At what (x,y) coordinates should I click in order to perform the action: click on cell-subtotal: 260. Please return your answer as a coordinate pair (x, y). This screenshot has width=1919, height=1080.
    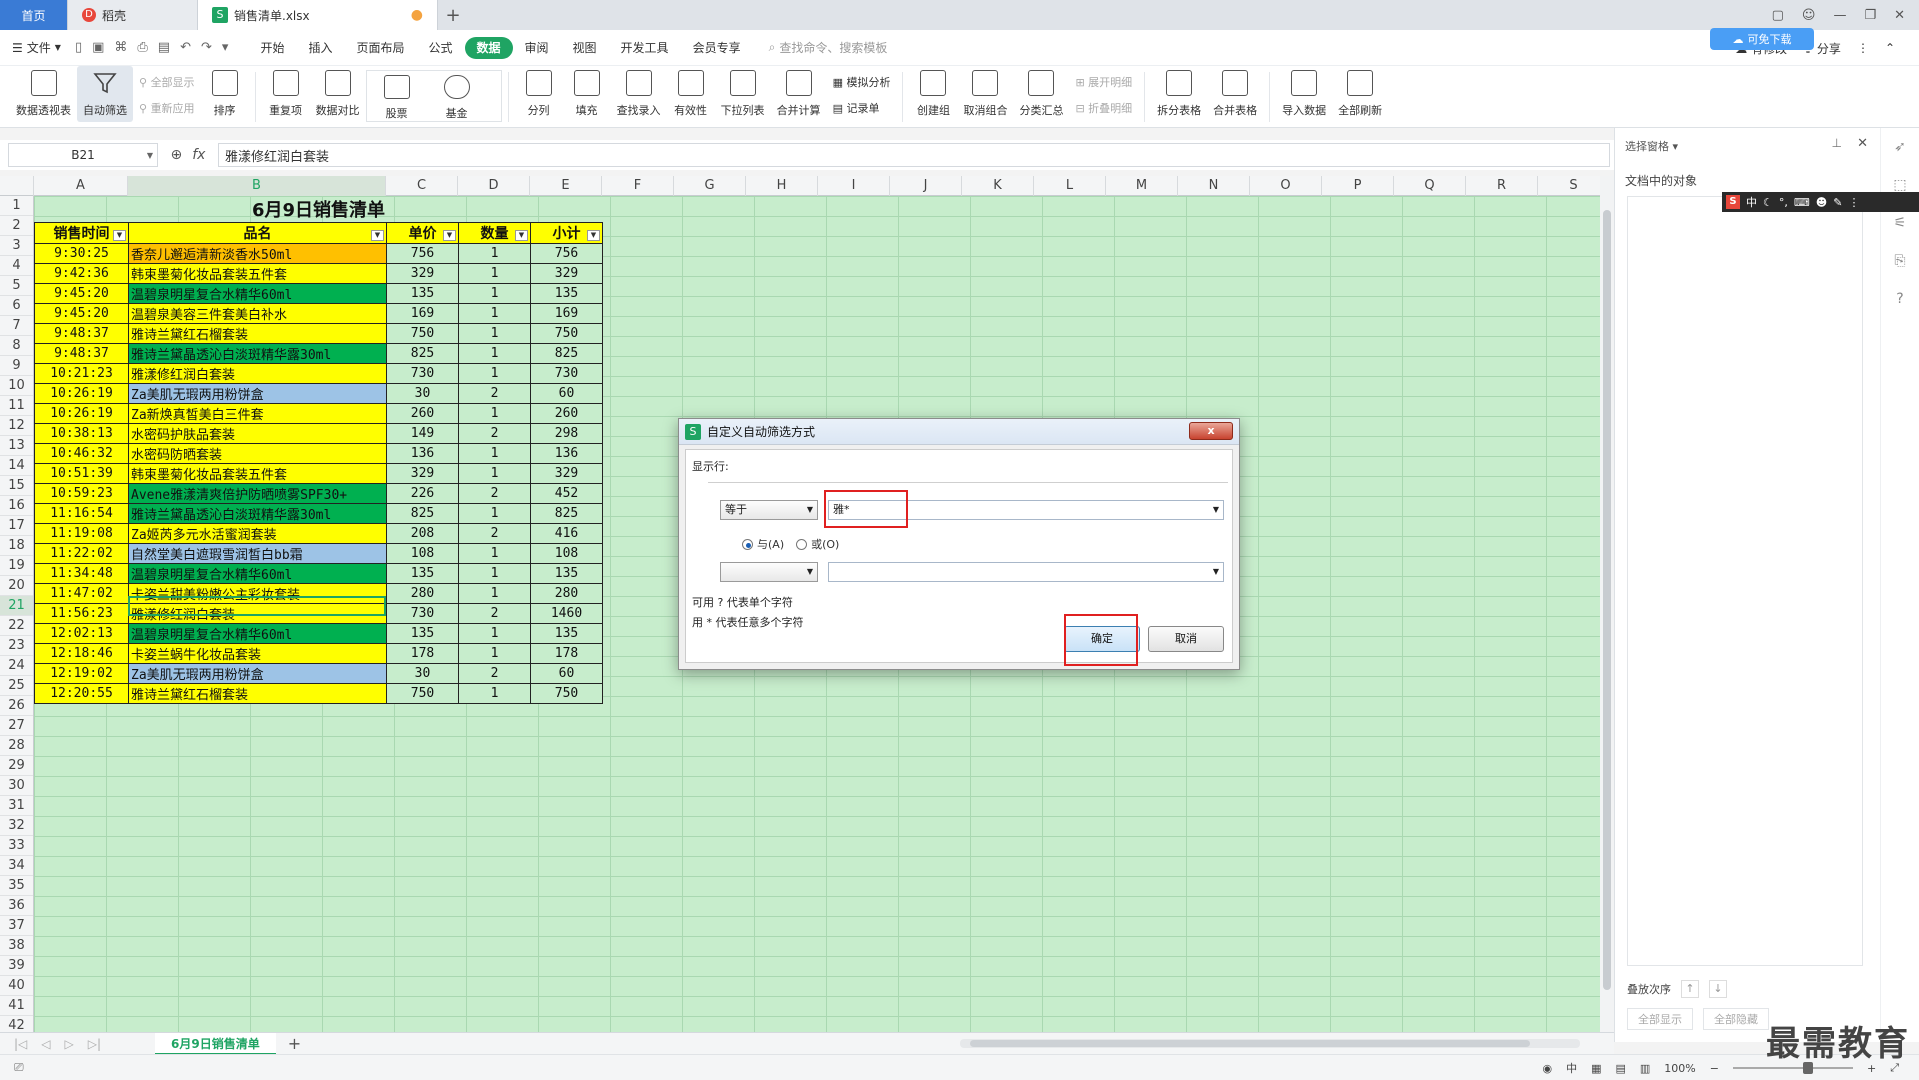
    Looking at the image, I should click on (566, 413).